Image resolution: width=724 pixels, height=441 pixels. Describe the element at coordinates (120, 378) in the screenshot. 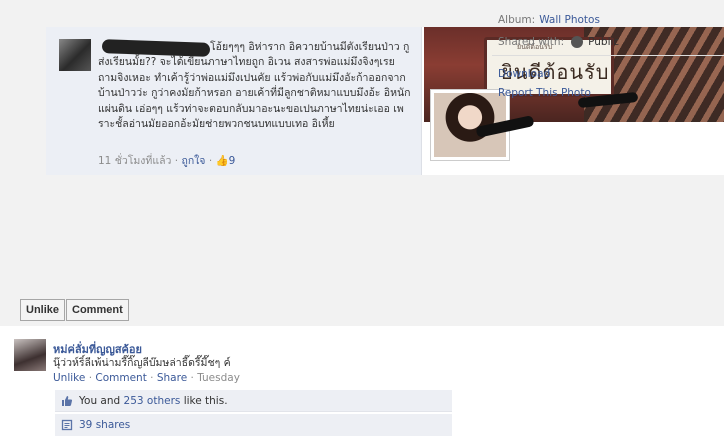

I see `comment-link: Comment` at that location.